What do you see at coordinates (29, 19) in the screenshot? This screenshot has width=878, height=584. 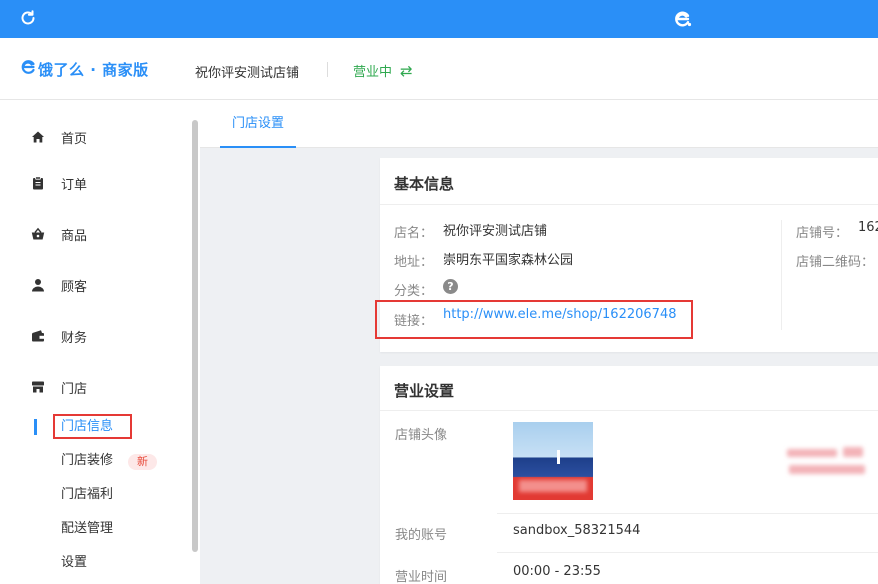 I see `refresh-icon` at bounding box center [29, 19].